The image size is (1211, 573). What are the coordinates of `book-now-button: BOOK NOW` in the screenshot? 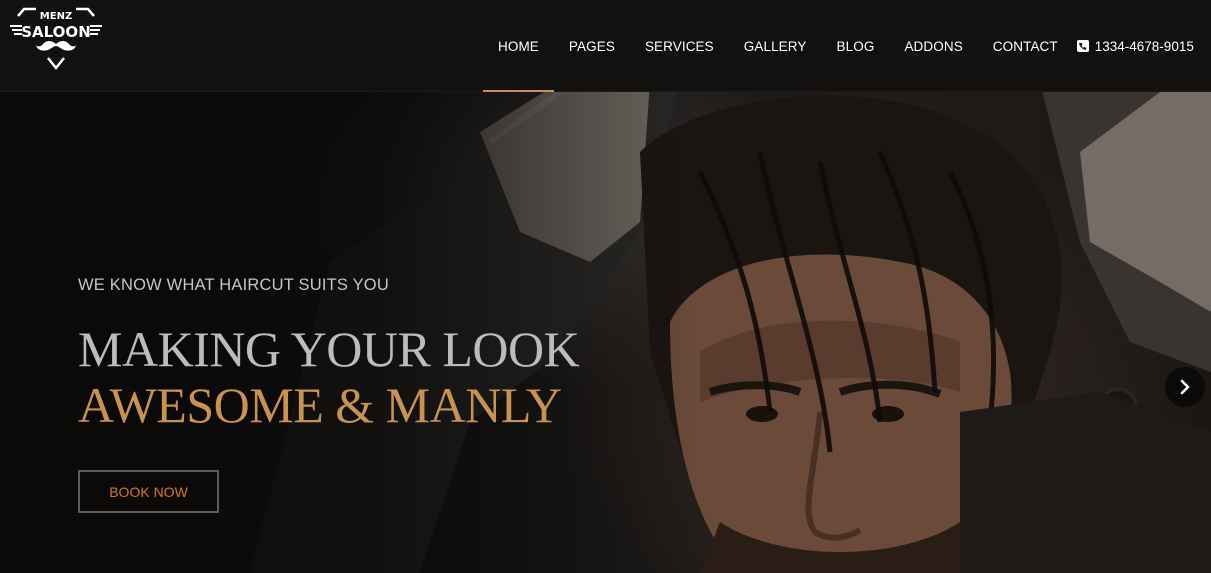 It's located at (148, 491).